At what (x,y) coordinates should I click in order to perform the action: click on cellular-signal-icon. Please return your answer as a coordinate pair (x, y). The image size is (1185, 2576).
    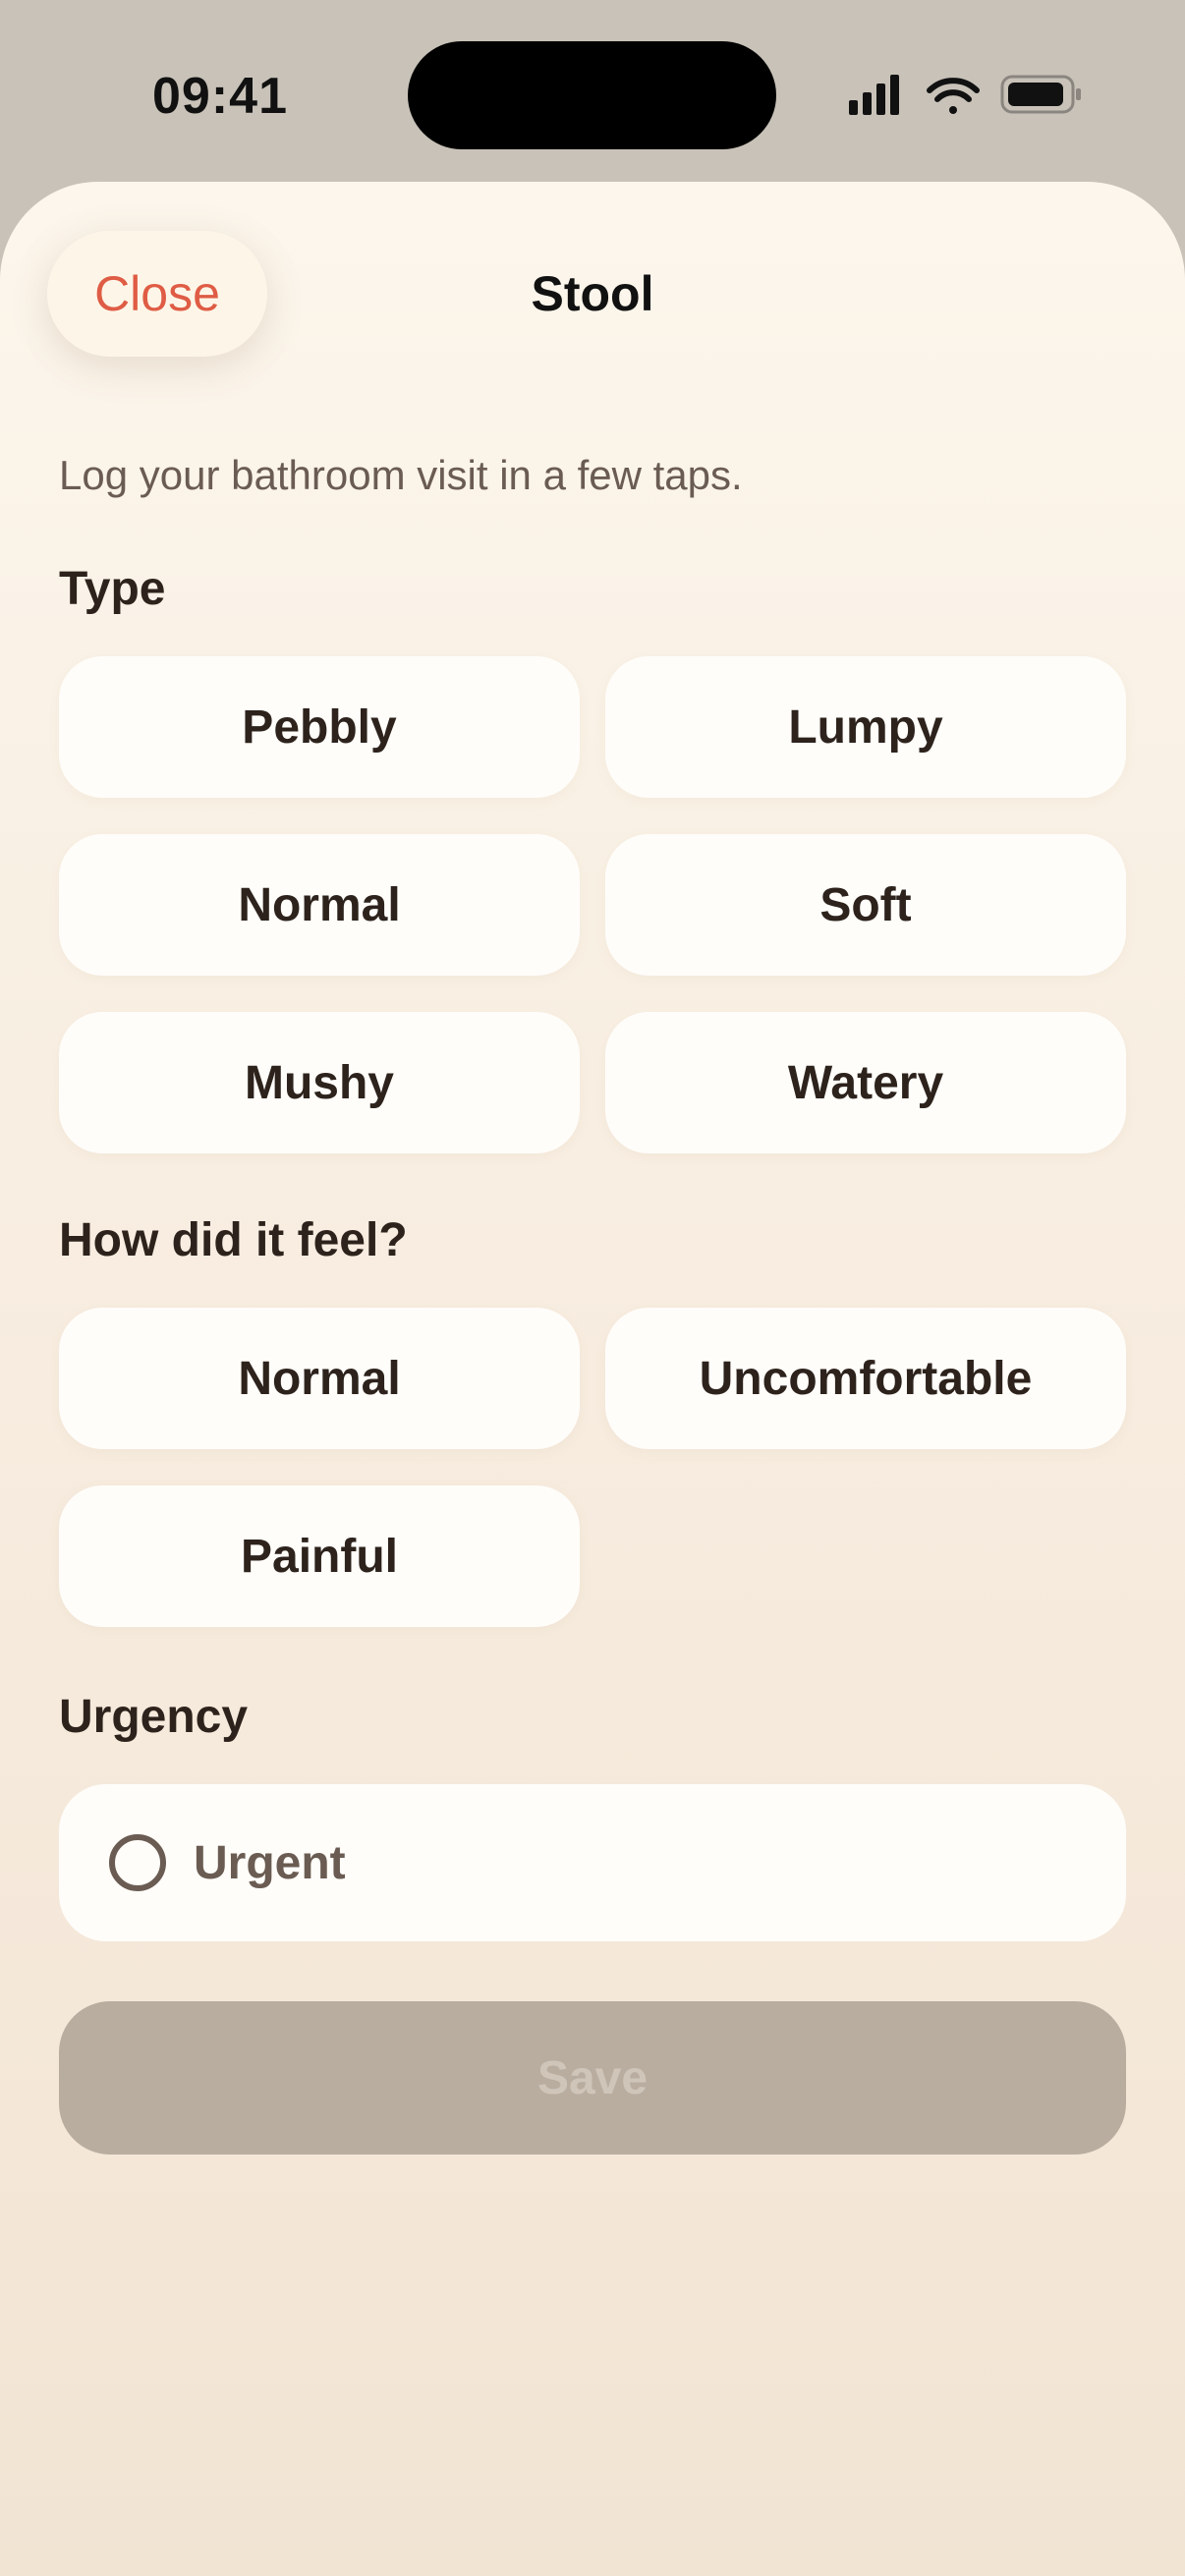
    Looking at the image, I should click on (874, 95).